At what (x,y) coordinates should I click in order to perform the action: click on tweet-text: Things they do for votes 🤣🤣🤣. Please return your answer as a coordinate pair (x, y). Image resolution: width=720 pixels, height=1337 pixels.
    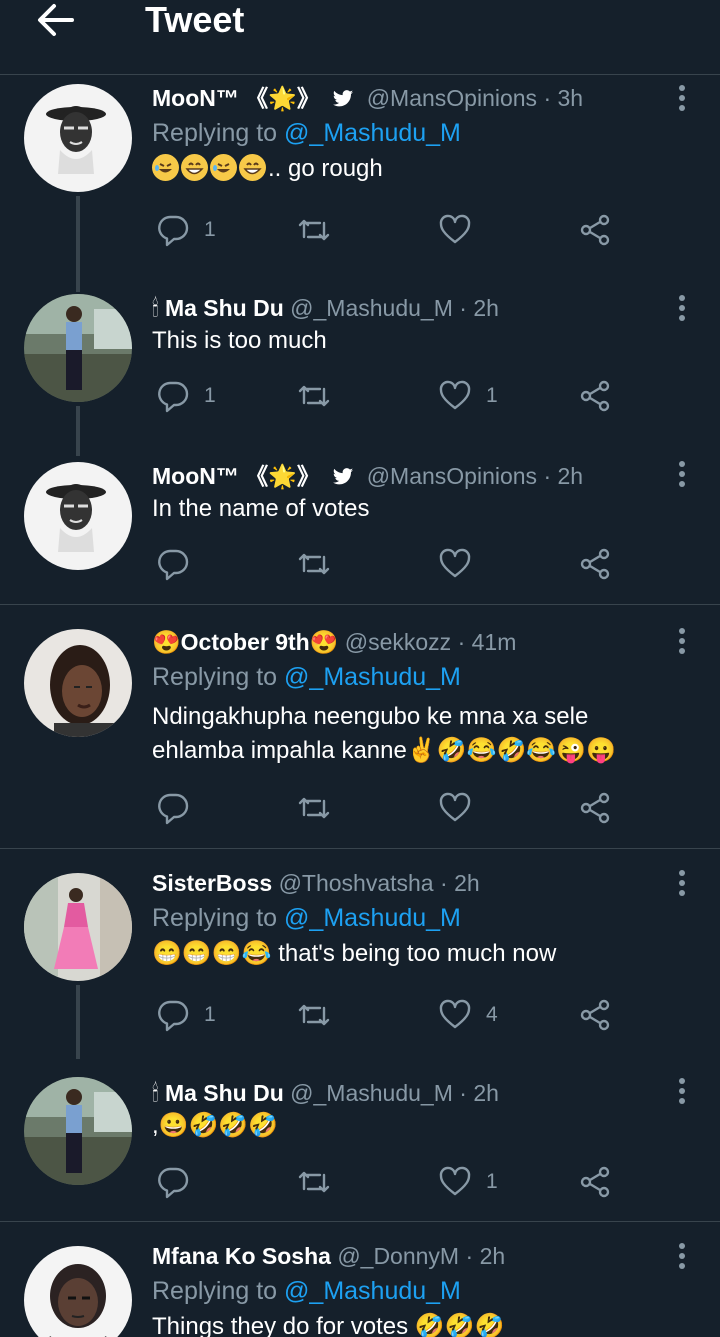
    Looking at the image, I should click on (328, 1325).